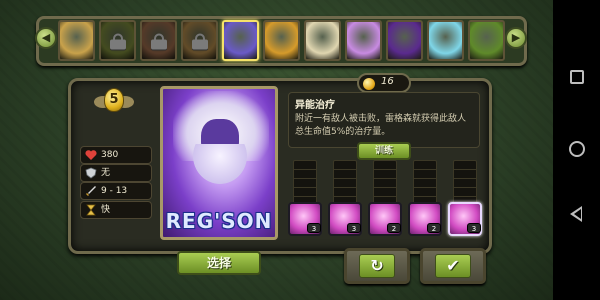 This screenshot has height=300, width=600. I want to click on chevron-left-icon: ◀, so click(46, 37).